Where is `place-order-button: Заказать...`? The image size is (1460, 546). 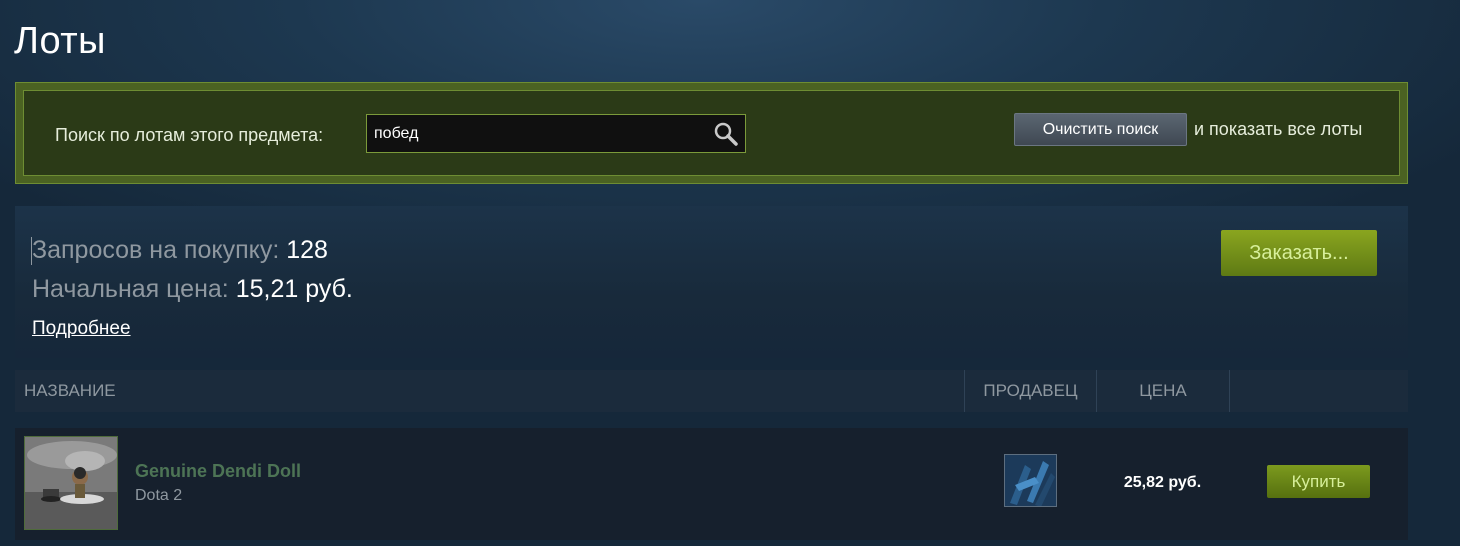
place-order-button: Заказать... is located at coordinates (1299, 253).